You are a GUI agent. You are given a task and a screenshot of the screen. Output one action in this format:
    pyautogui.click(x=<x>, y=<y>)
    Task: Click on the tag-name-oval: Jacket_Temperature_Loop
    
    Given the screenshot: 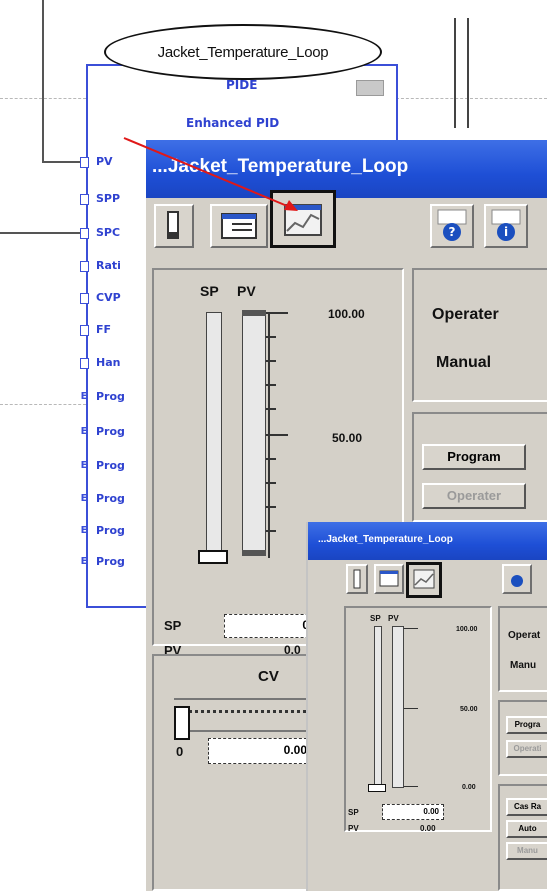 What is the action you would take?
    pyautogui.click(x=243, y=52)
    